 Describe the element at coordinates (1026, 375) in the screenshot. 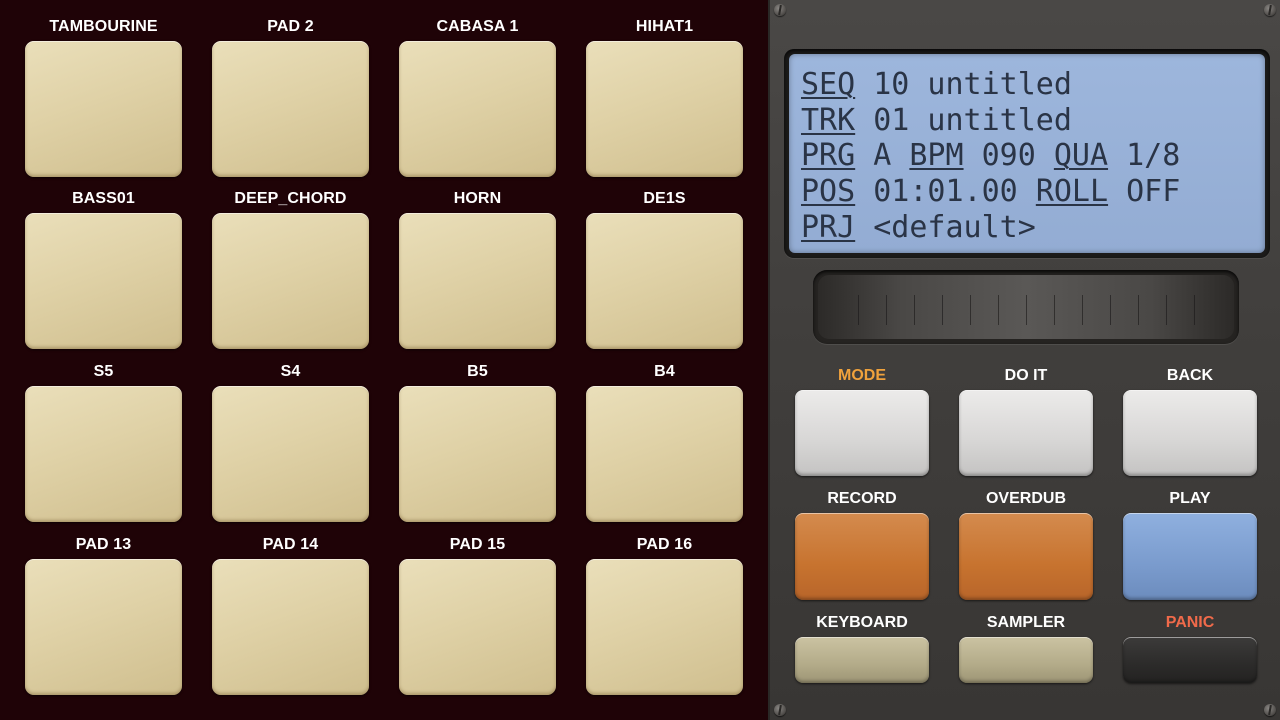

I see `doit-label: DO IT` at that location.